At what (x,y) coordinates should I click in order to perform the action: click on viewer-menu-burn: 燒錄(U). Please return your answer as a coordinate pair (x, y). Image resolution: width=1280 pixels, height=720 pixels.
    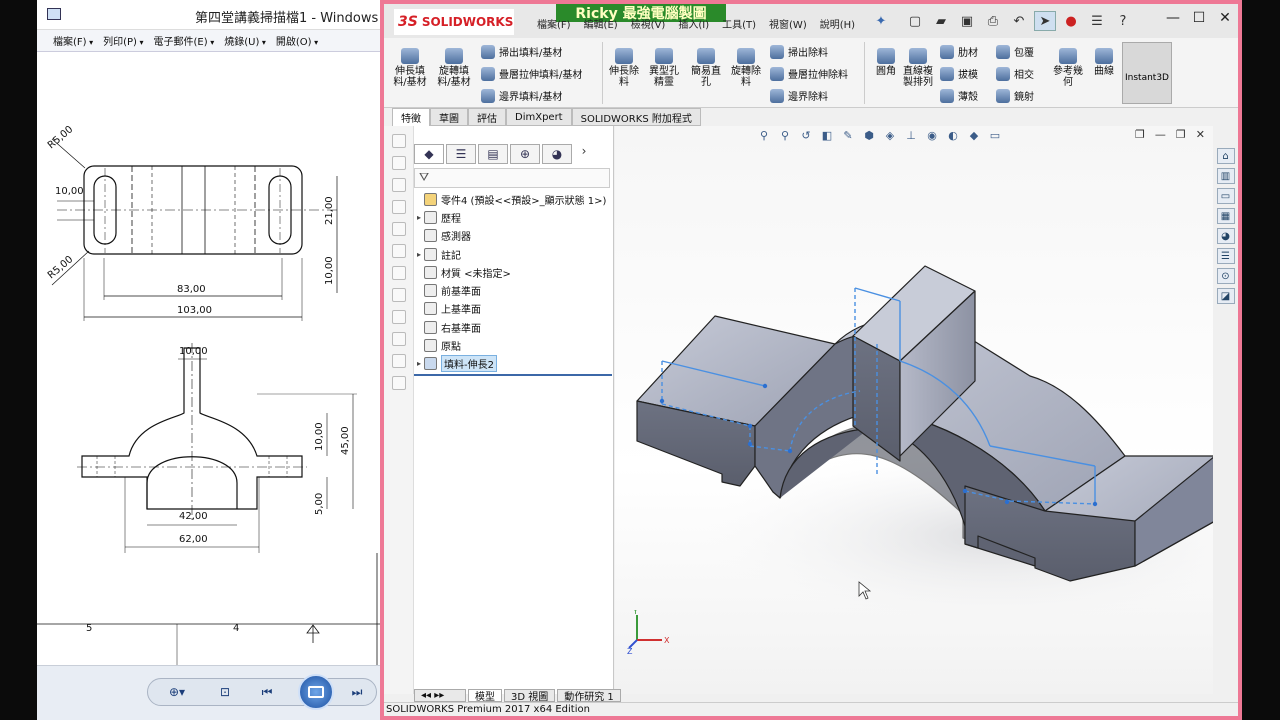
    Looking at the image, I should click on (245, 40).